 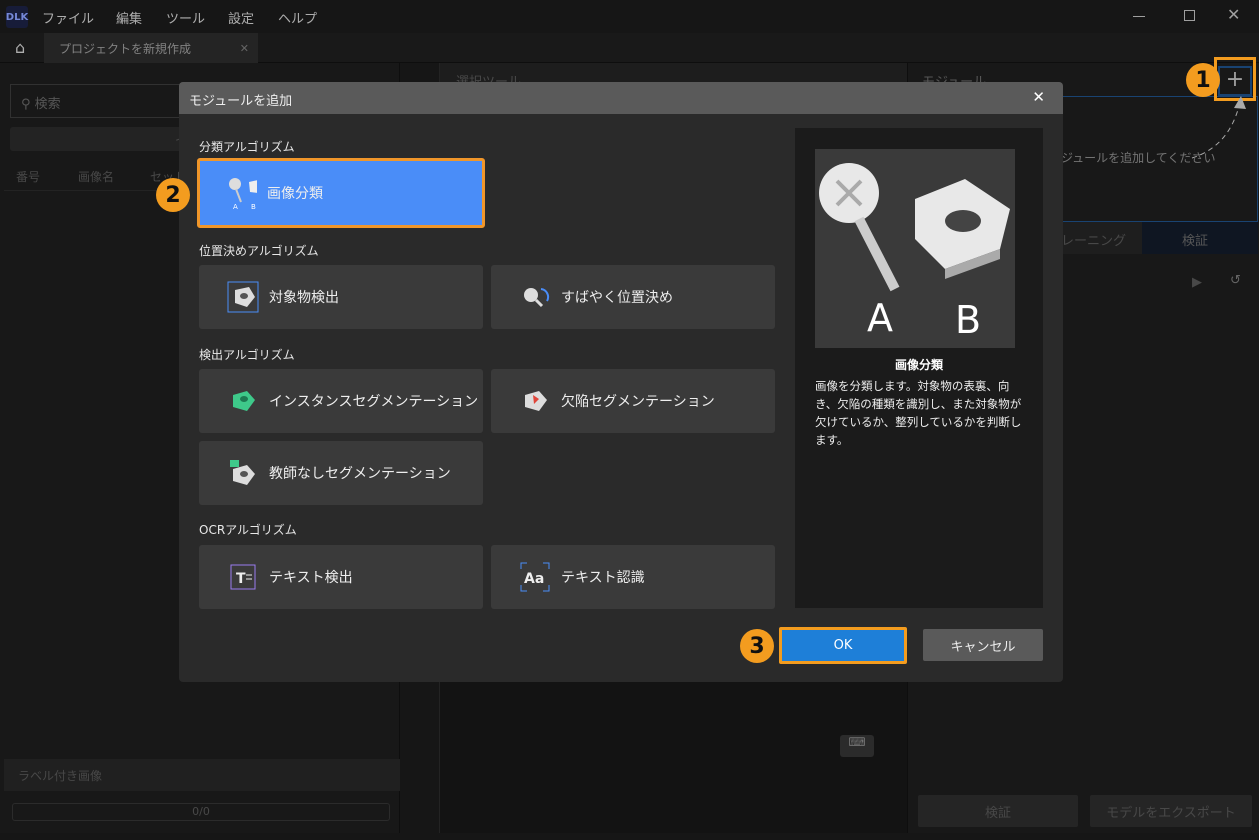 I want to click on module-object-detection: 対象物検出, so click(x=341, y=297).